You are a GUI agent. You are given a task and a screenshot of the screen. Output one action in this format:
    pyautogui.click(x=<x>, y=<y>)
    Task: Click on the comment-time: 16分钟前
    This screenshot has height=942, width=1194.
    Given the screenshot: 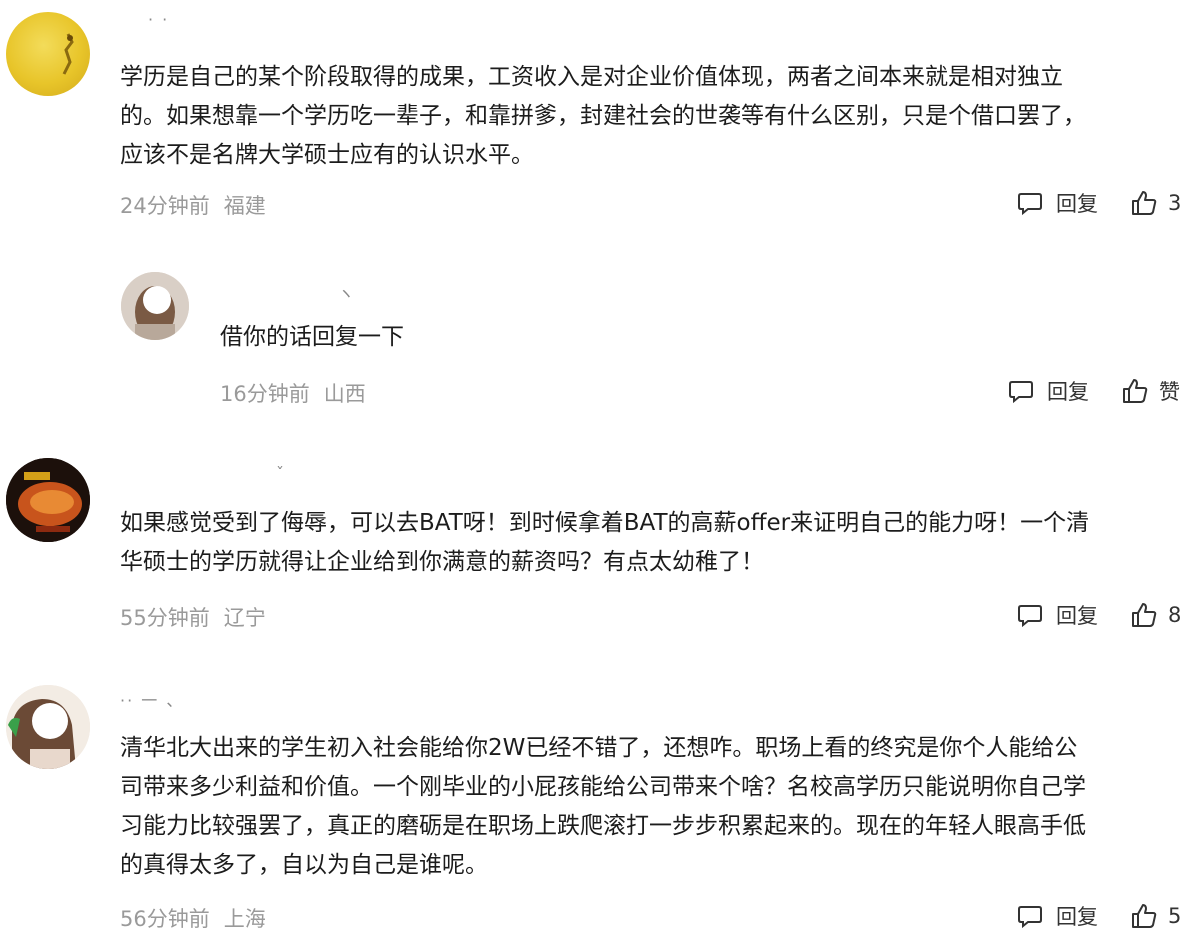 What is the action you would take?
    pyautogui.click(x=265, y=394)
    